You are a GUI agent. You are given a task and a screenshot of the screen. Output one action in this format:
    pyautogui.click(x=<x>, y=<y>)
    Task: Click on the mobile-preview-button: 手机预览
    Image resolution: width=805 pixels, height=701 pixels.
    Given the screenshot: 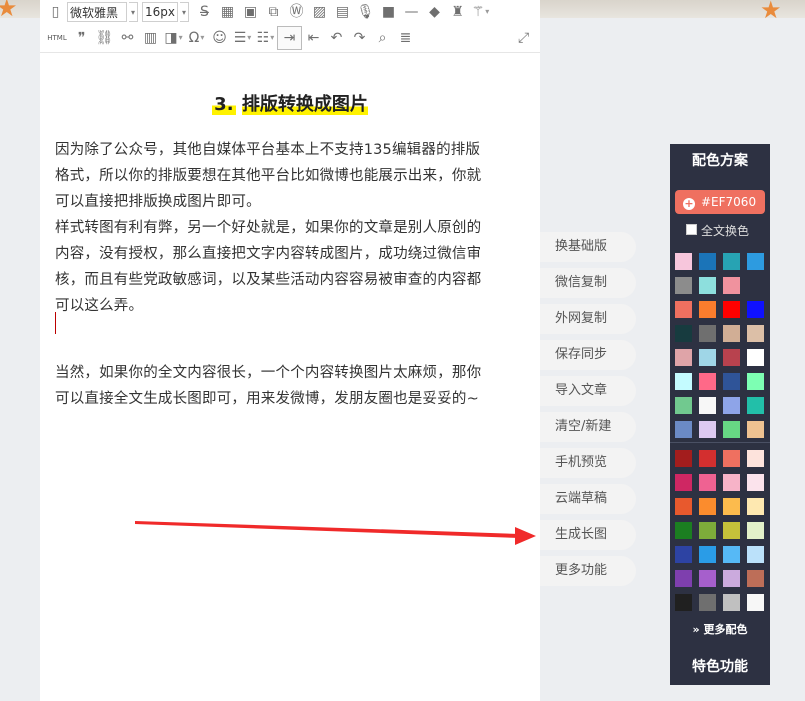 What is the action you would take?
    pyautogui.click(x=588, y=463)
    